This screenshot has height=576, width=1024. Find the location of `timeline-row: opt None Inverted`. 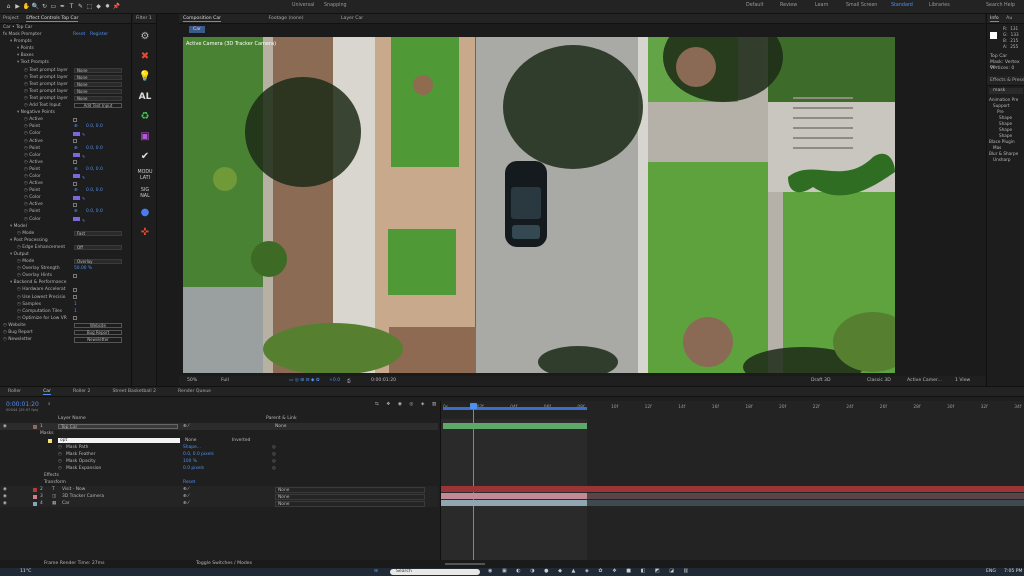

timeline-row: opt None Inverted is located at coordinates (219, 440).